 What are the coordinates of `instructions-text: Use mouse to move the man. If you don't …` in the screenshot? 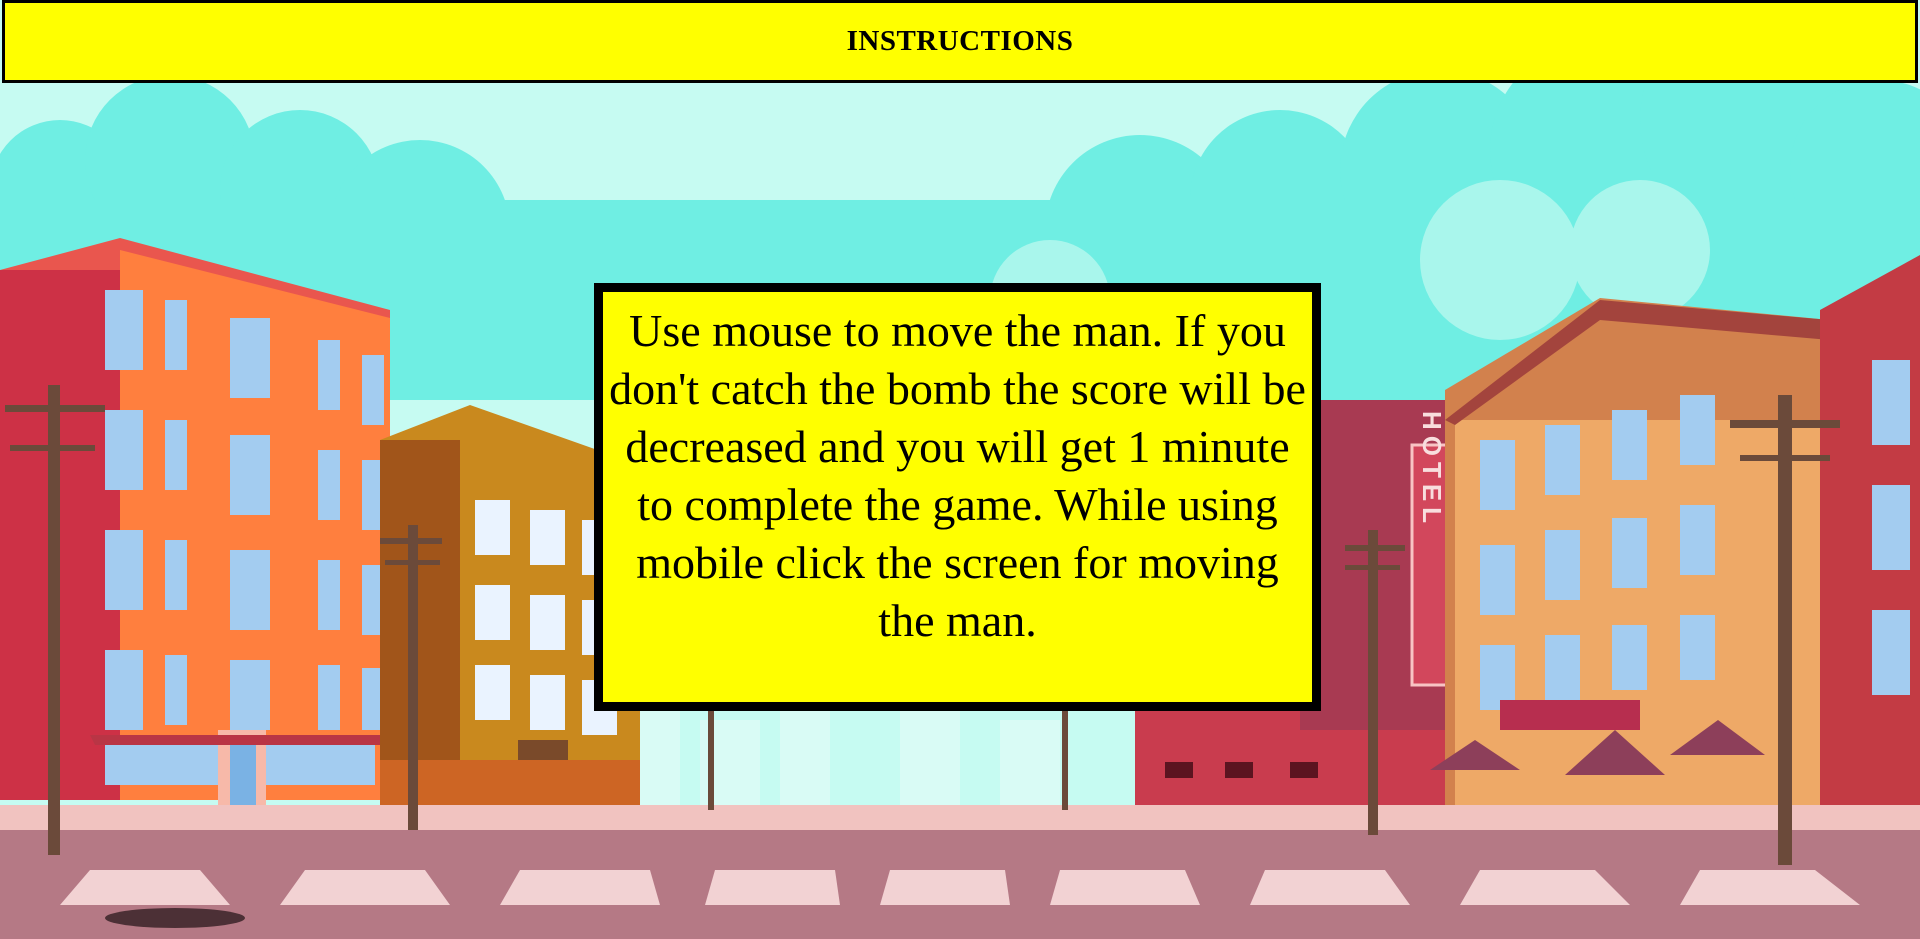 It's located at (957, 475).